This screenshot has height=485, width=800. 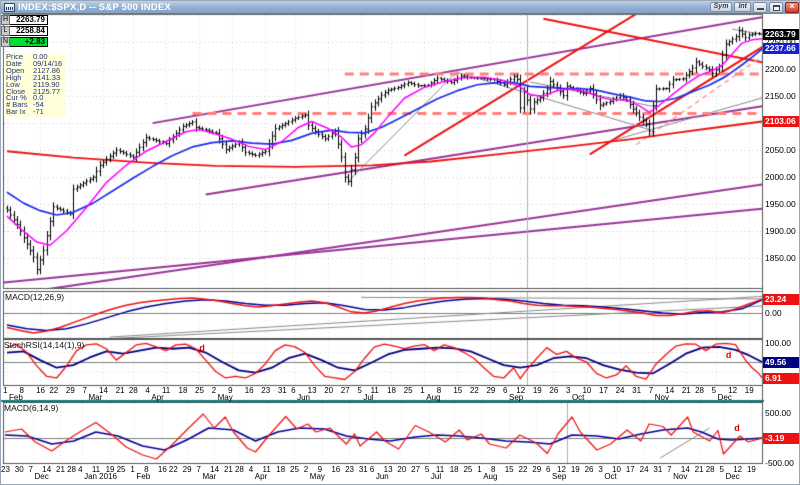 What do you see at coordinates (19, 469) in the screenshot?
I see `x-tick-label: 30` at bounding box center [19, 469].